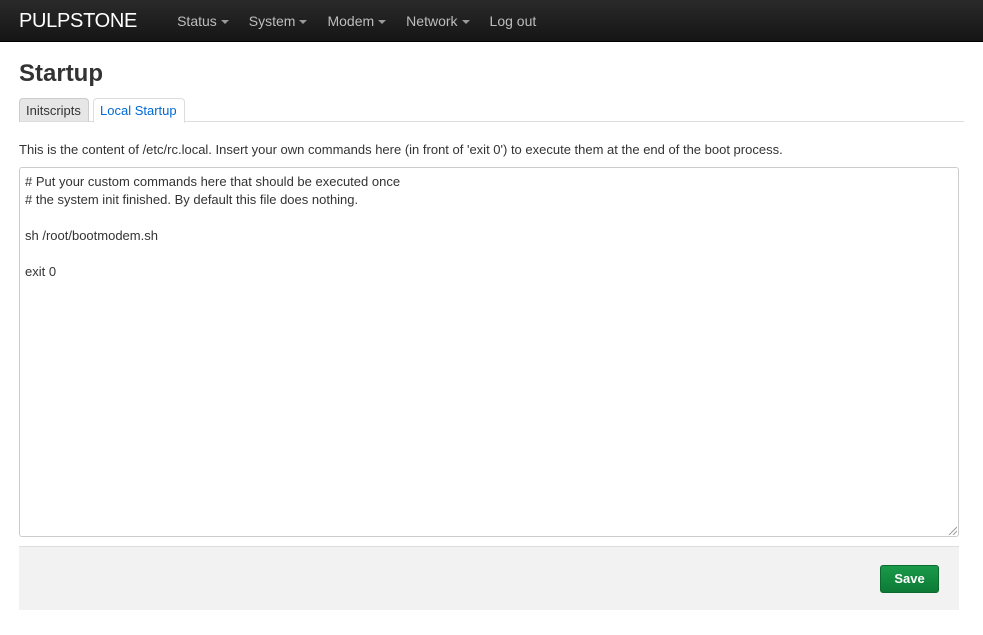 The height and width of the screenshot is (635, 983). What do you see at coordinates (489, 578) in the screenshot?
I see `form-actions-bar: Save` at bounding box center [489, 578].